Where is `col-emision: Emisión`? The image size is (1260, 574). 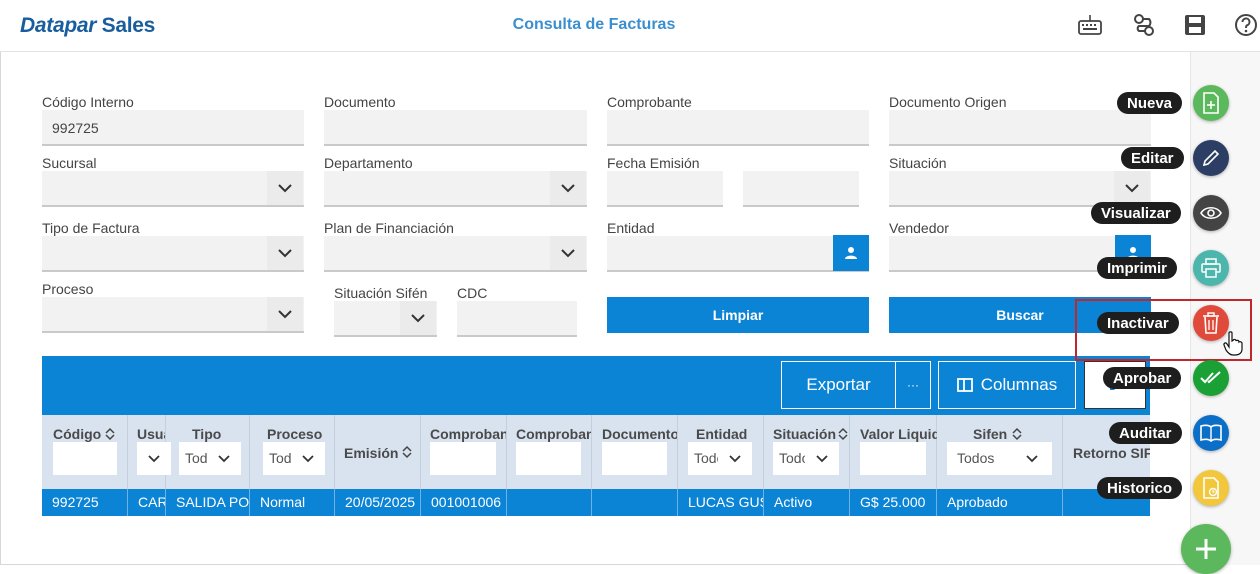
col-emision: Emisión is located at coordinates (378, 452).